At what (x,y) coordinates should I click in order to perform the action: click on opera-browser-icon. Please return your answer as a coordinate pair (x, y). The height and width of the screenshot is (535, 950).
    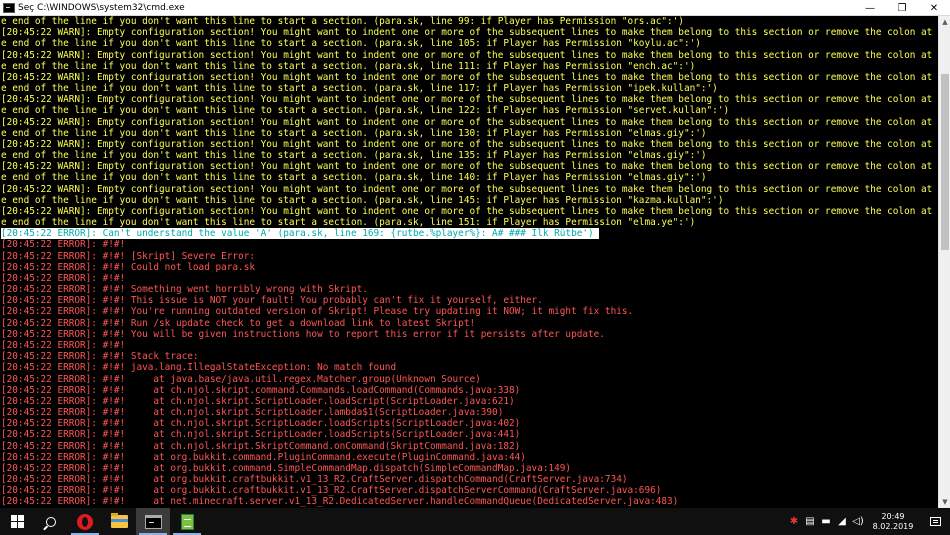
    Looking at the image, I should click on (85, 521).